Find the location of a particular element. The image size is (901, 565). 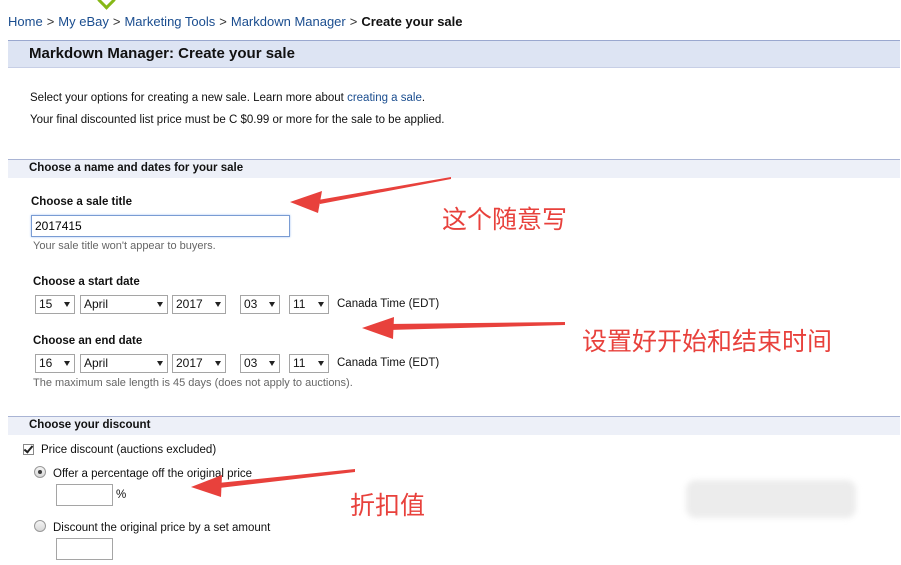

arrow-dates-shaft is located at coordinates (476, 326).